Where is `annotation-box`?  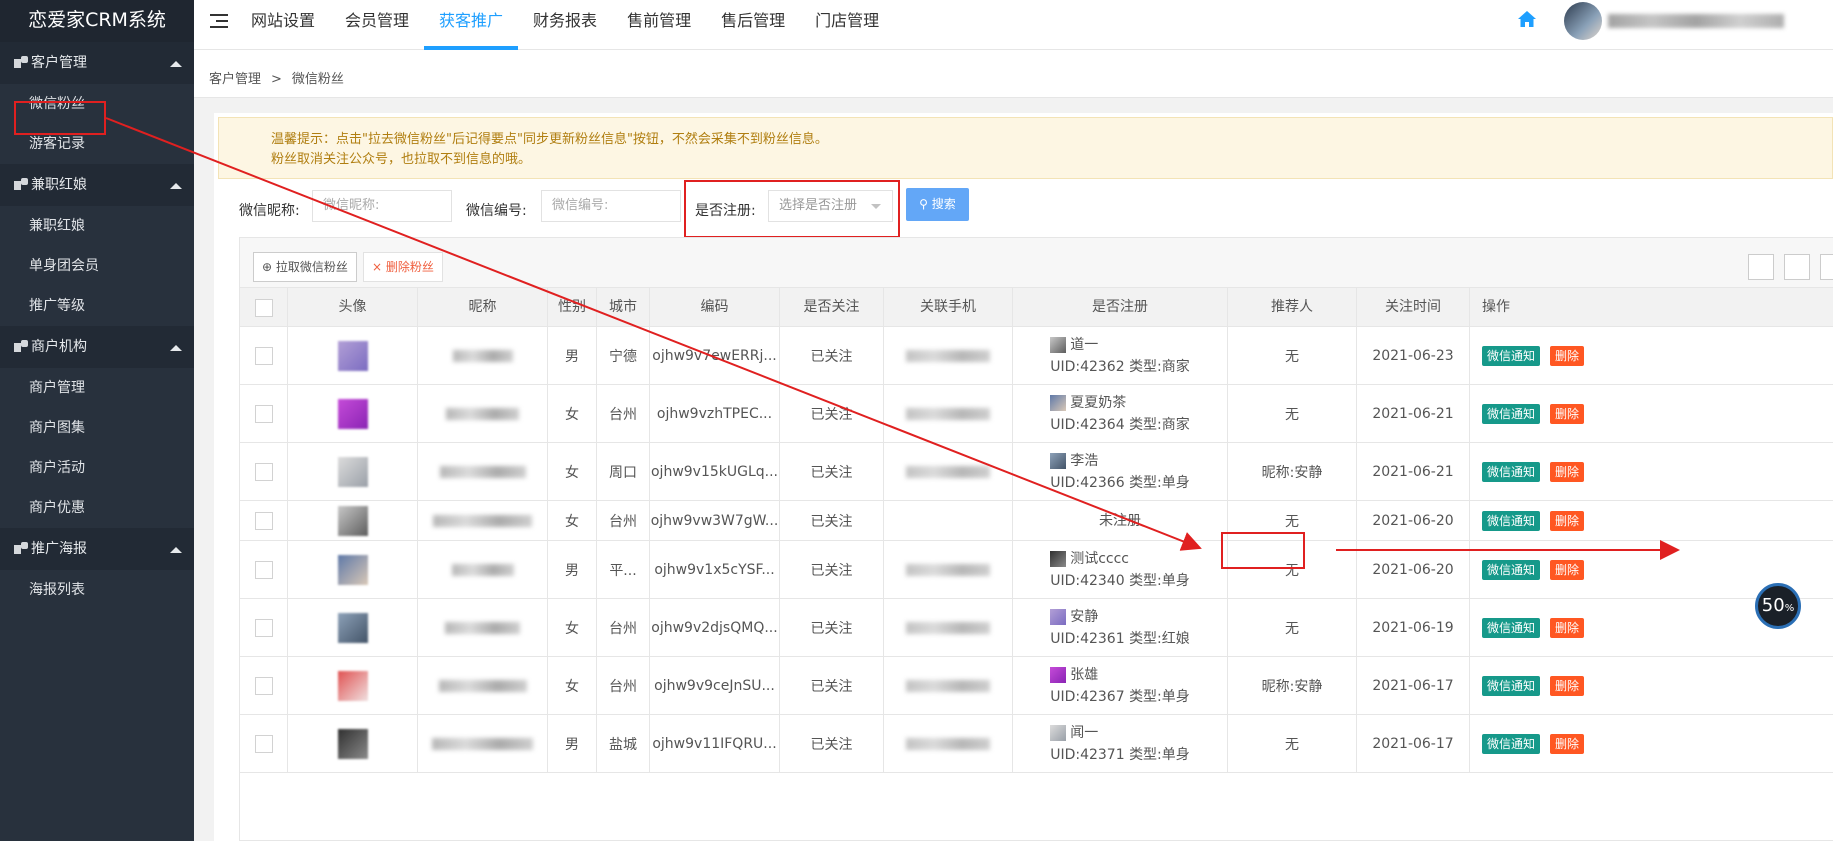 annotation-box is located at coordinates (792, 209).